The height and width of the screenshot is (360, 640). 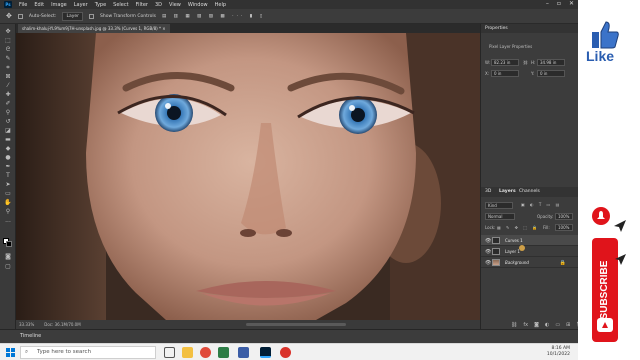 I want to click on menu-filter: Filter, so click(x=142, y=5).